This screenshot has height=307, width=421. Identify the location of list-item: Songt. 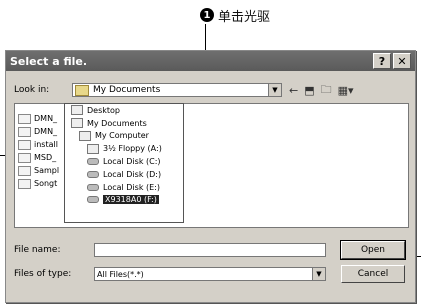
(38, 183).